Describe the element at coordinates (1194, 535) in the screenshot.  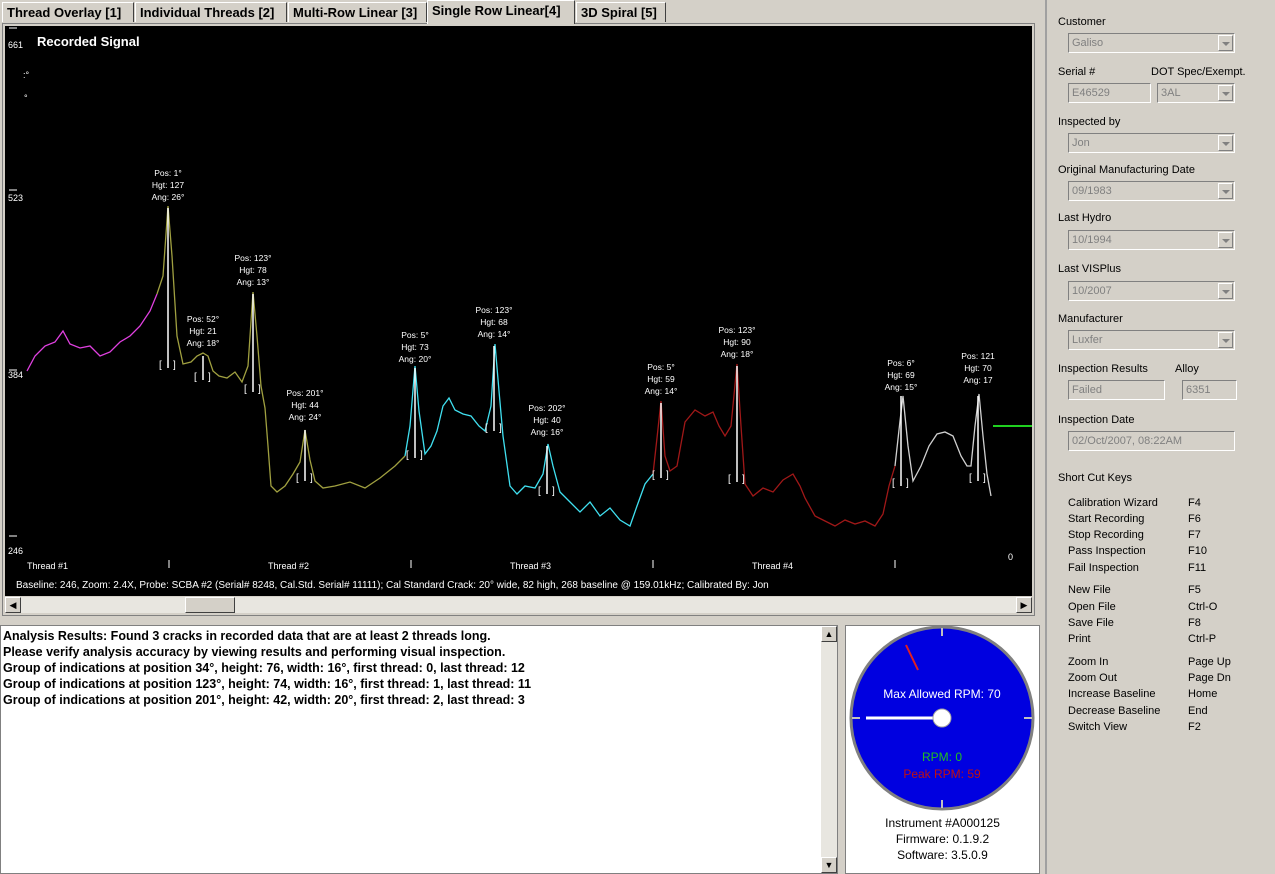
I see `shortcut-key: F7` at that location.